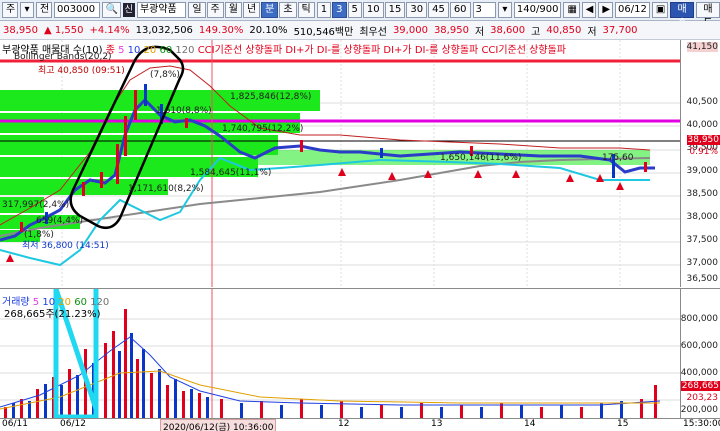 The height and width of the screenshot is (431, 720). What do you see at coordinates (339, 10) in the screenshot?
I see `minute-3: 3` at bounding box center [339, 10].